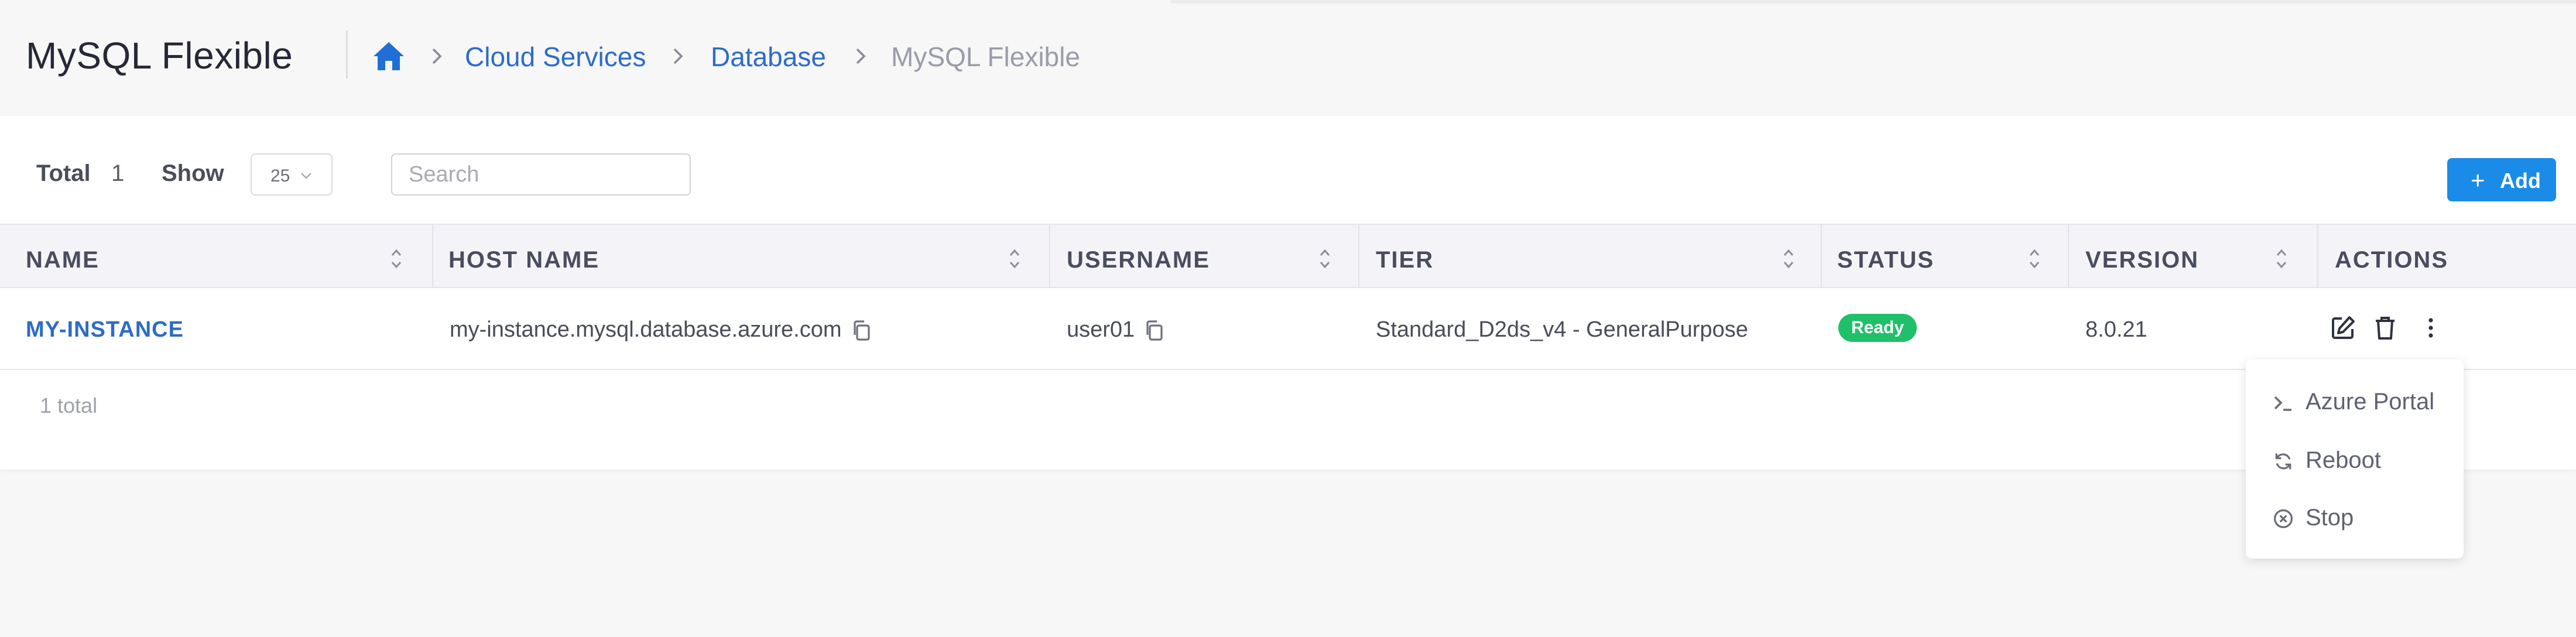  Describe the element at coordinates (1204, 256) in the screenshot. I see `column-header-username: USERNAME` at that location.